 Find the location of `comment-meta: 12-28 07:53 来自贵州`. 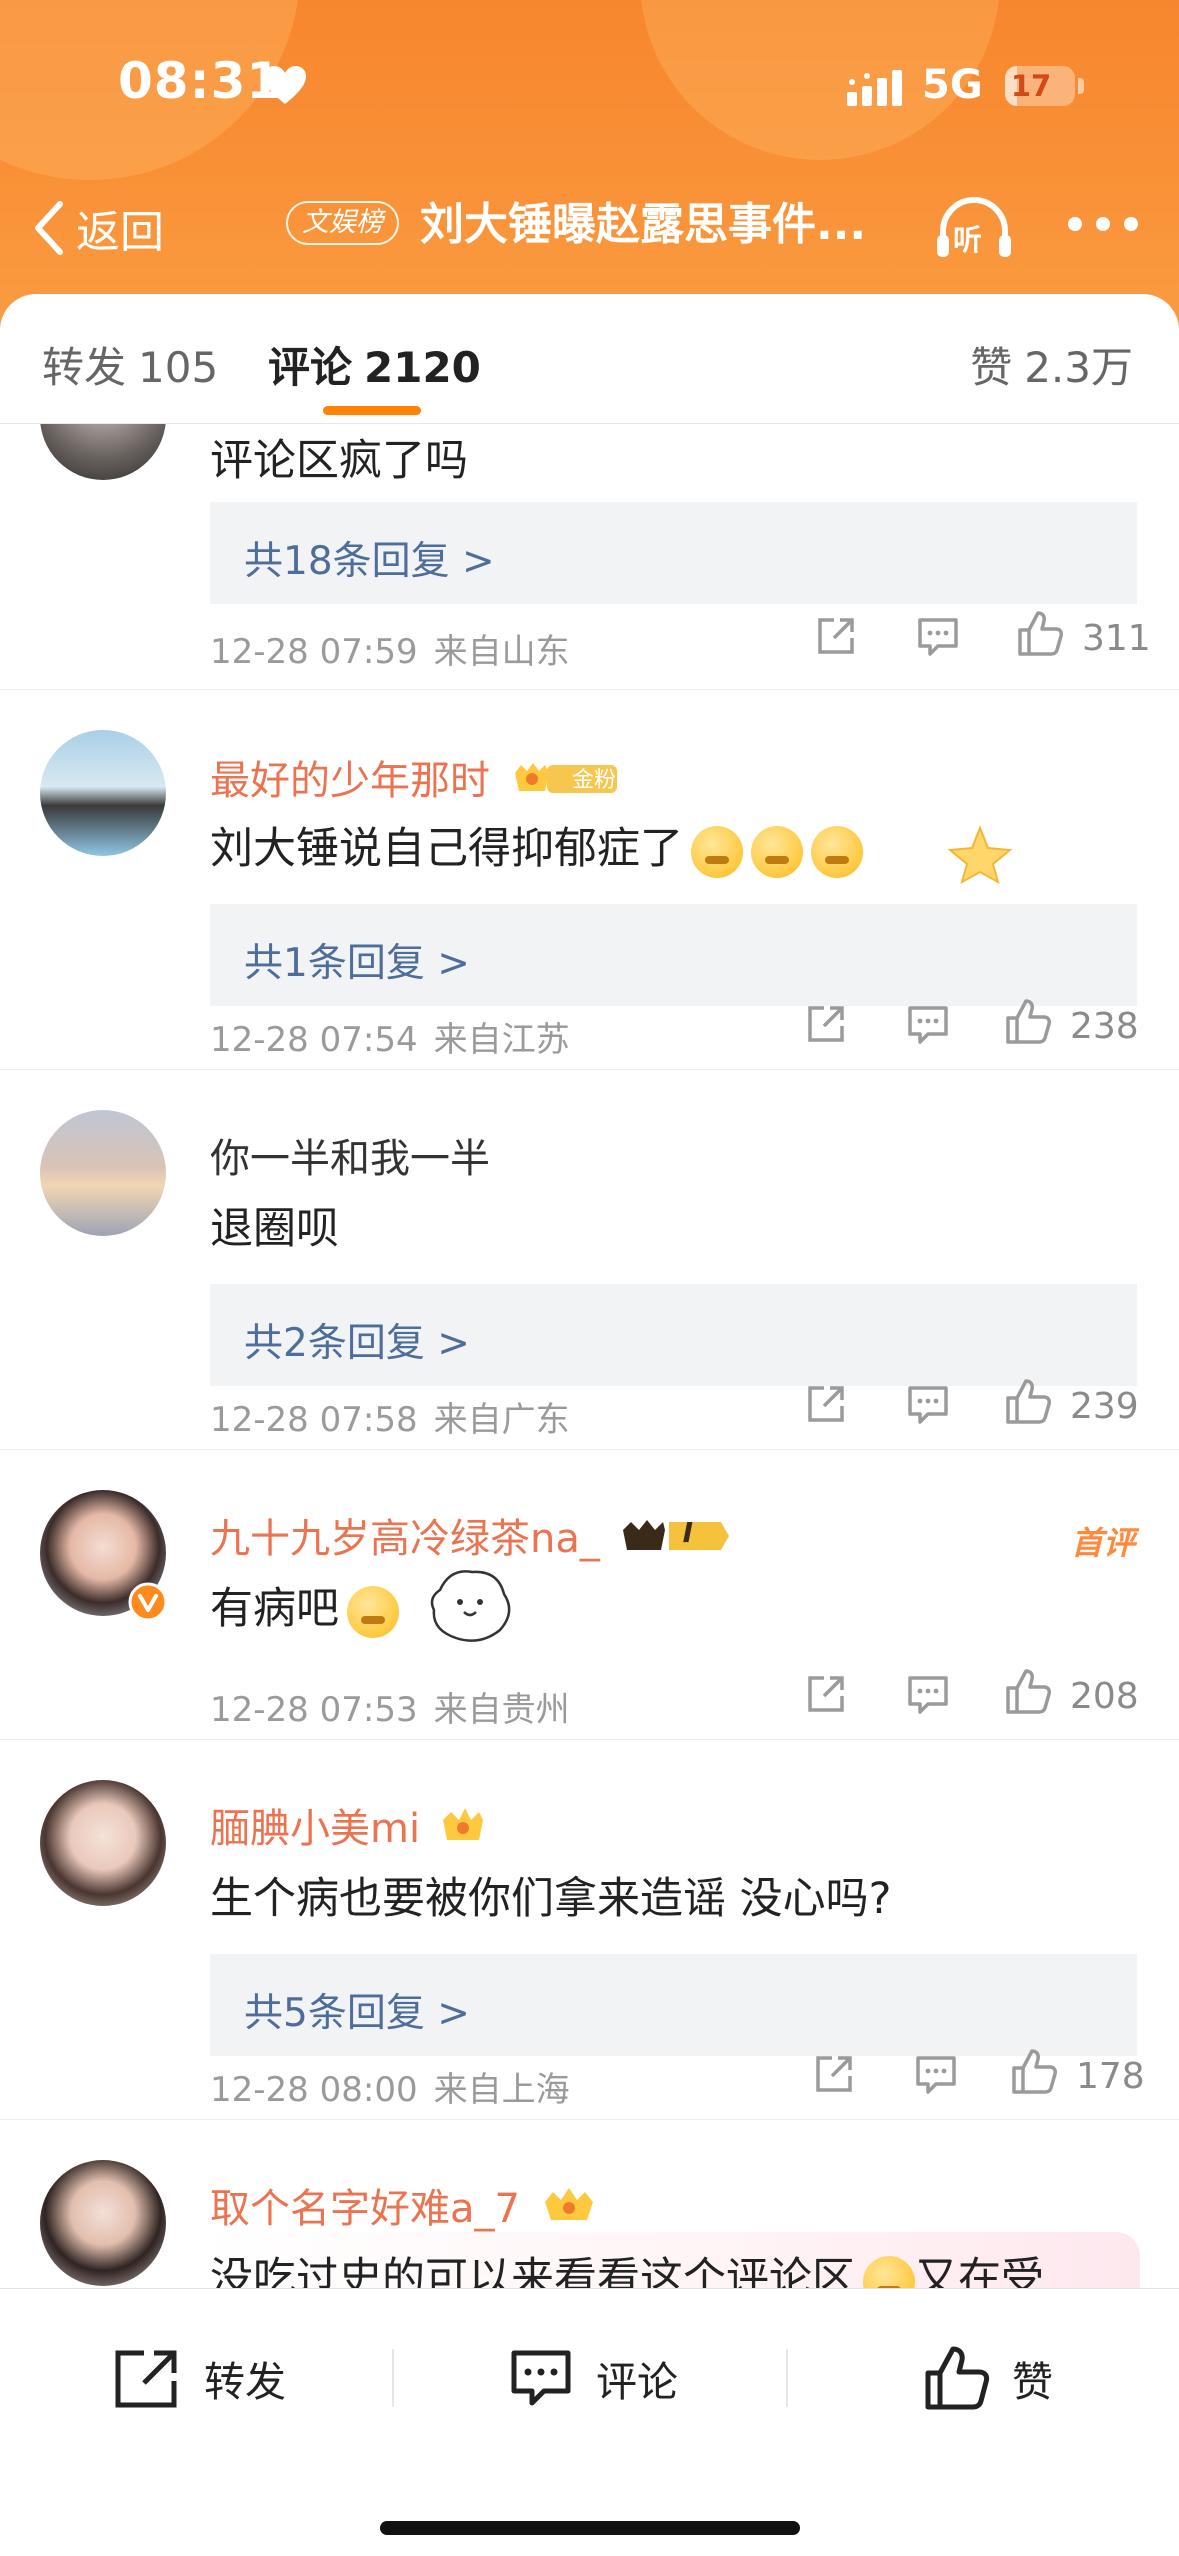

comment-meta: 12-28 07:53 来自贵州 is located at coordinates (390, 1706).